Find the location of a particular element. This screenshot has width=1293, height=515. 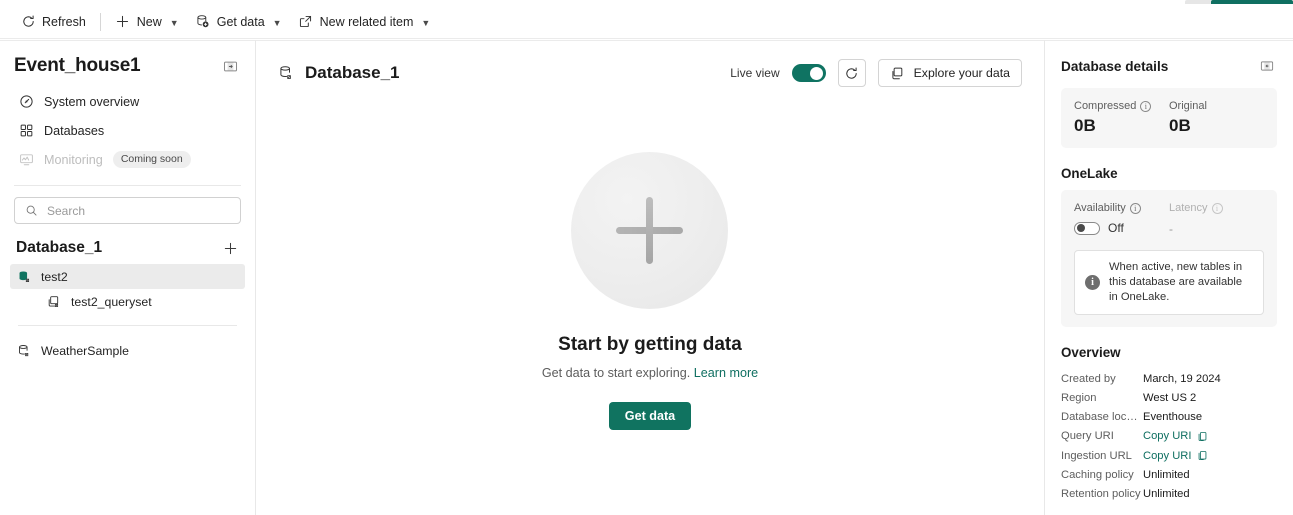

sidebar-item-system-overview: System overview is located at coordinates (127, 101).